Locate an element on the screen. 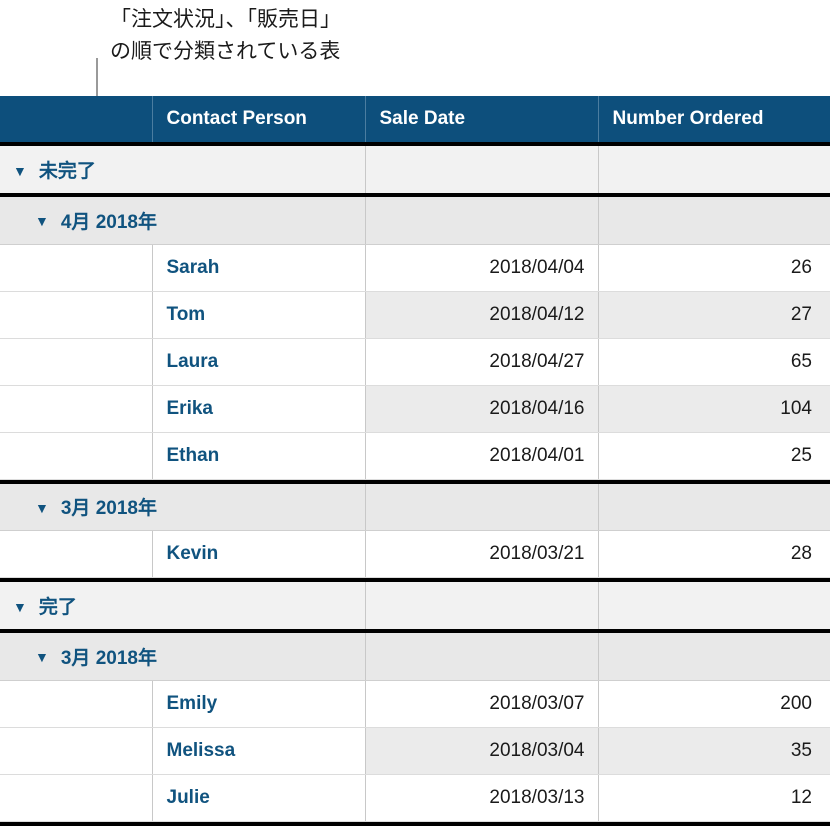 This screenshot has height=826, width=830. group-label-cell: ▼ 4月 2018年 is located at coordinates (183, 221).